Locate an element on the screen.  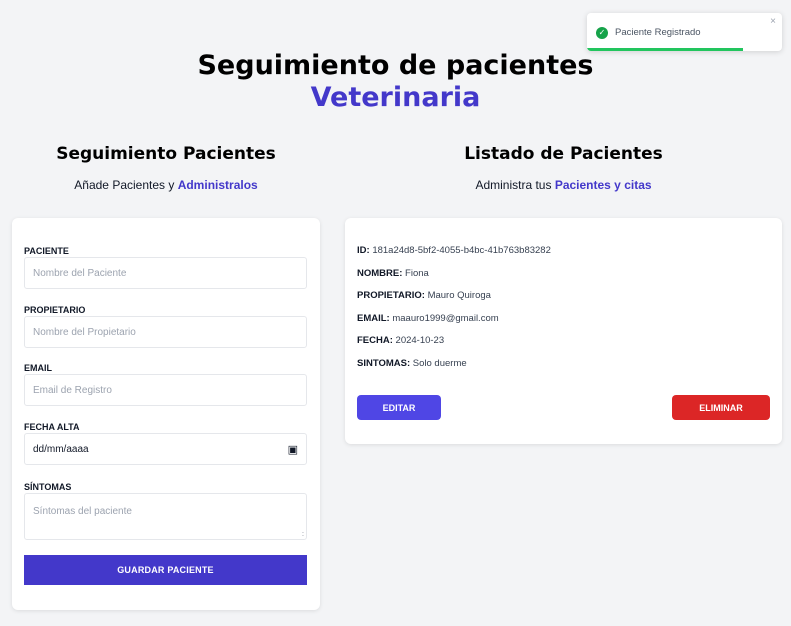
check-circle-icon: ✓ is located at coordinates (602, 33).